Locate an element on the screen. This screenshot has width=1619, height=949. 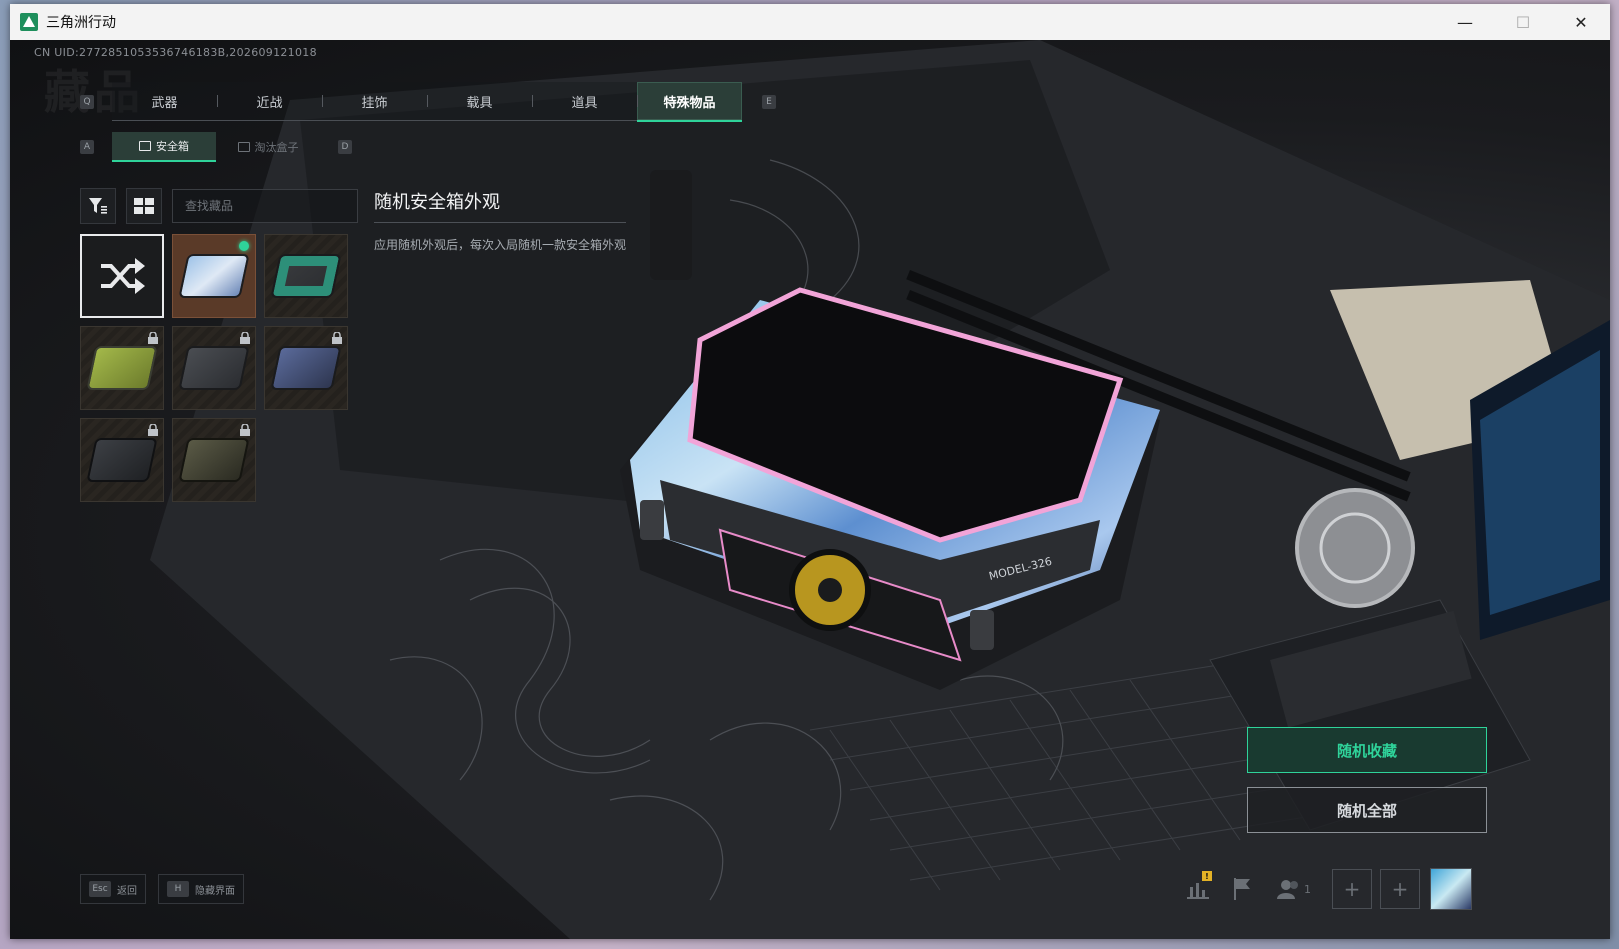
collection-toolbar is located at coordinates (219, 206).